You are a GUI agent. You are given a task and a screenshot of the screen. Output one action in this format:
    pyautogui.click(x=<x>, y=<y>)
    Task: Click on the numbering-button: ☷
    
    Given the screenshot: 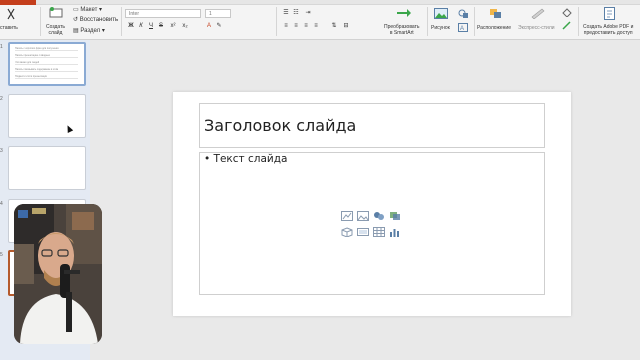 What is the action you would take?
    pyautogui.click(x=296, y=13)
    